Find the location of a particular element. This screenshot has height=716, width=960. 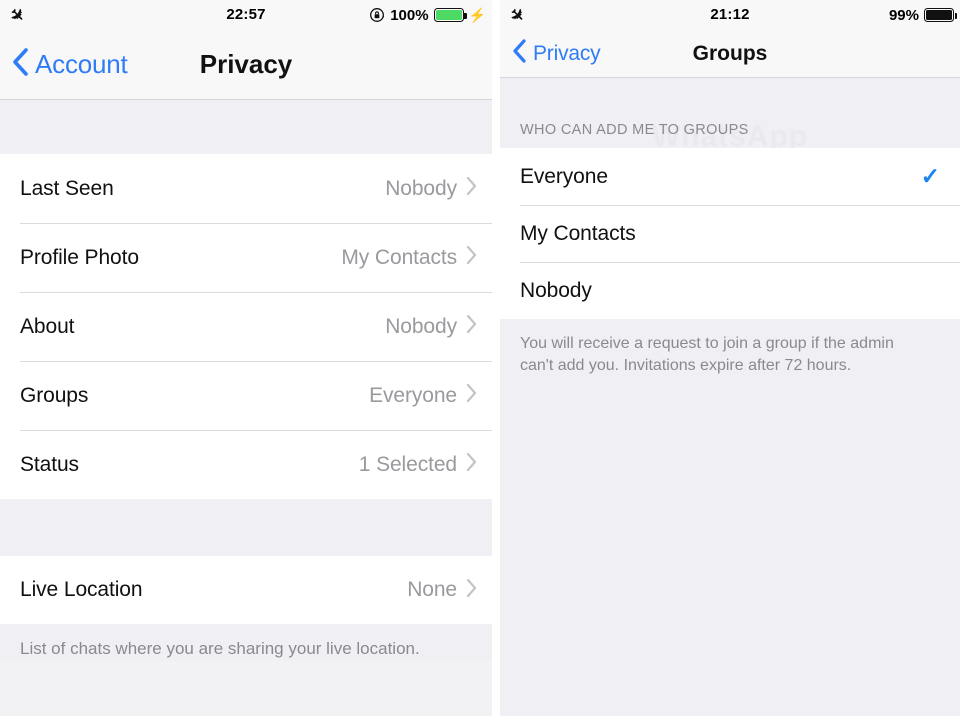

option-label: My Contacts is located at coordinates (578, 233).